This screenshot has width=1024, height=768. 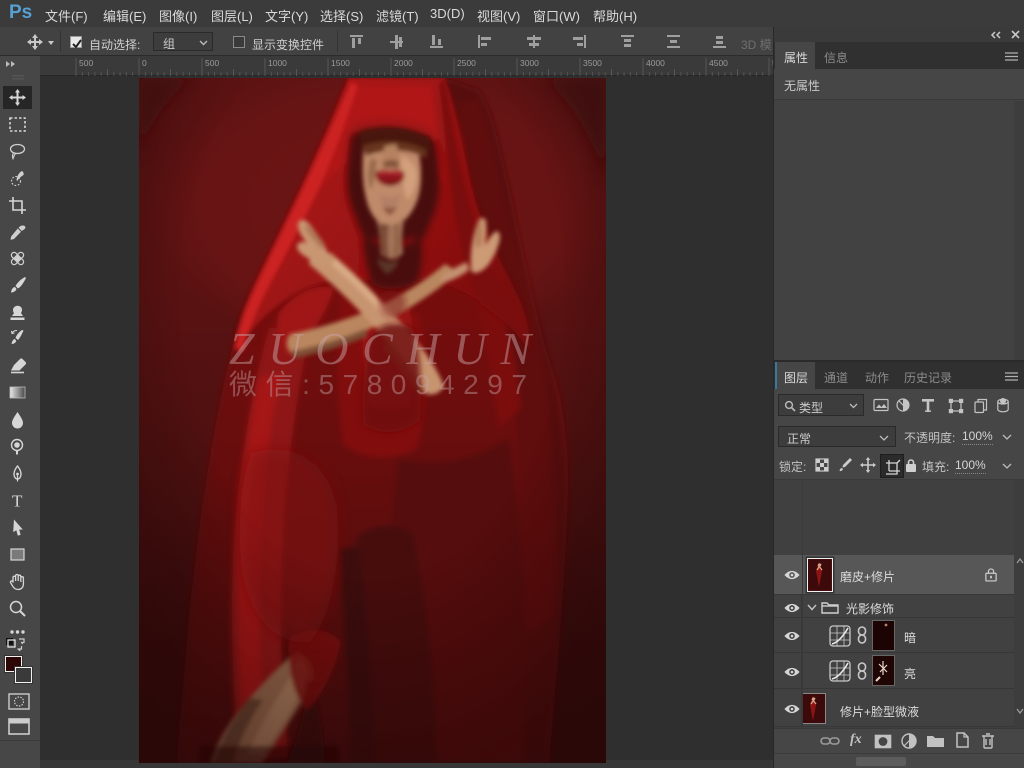 I want to click on svg-text: 1500, so click(x=340, y=63).